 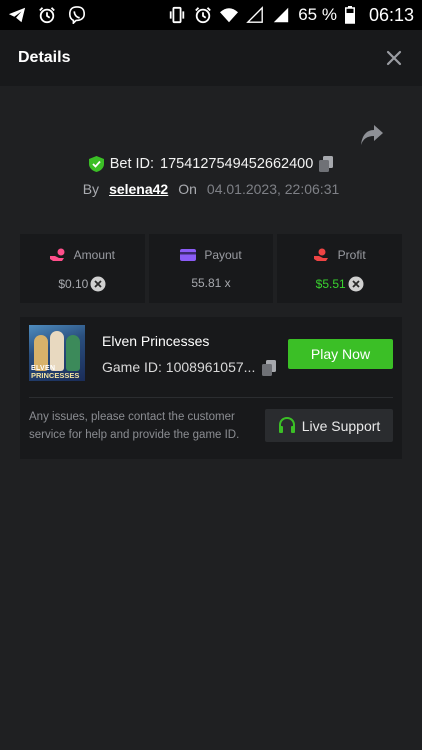 I want to click on bet-id-label: Bet ID:, so click(x=132, y=164).